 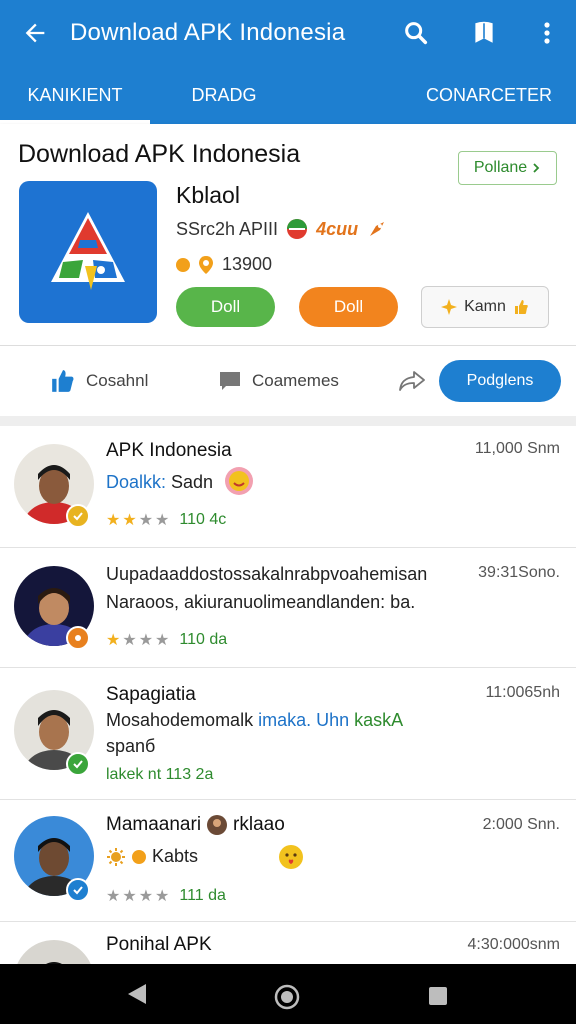 I want to click on item-line: Mosahodemomalk imaka. Uhn kaskA, so click(x=254, y=720).